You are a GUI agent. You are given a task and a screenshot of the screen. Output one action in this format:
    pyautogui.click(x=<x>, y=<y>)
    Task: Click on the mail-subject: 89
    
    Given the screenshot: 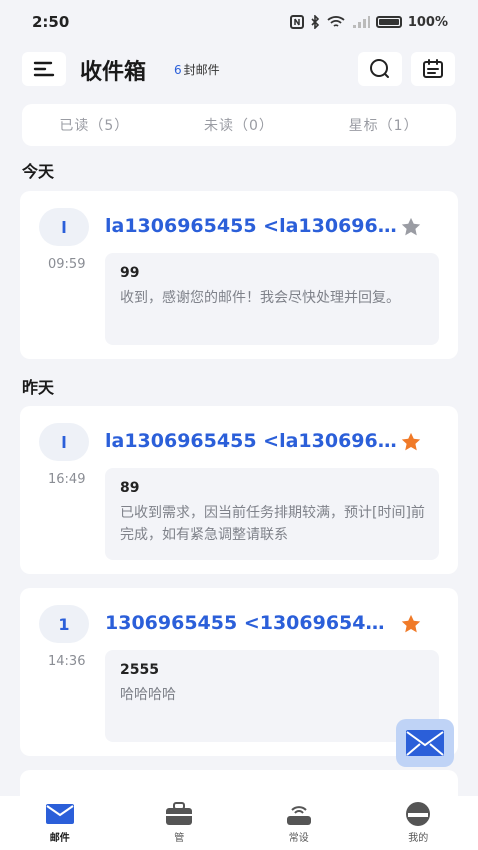 What is the action you would take?
    pyautogui.click(x=130, y=488)
    